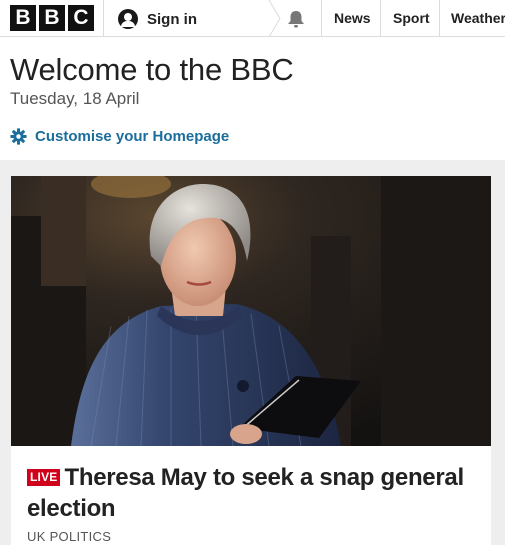 The width and height of the screenshot is (505, 545). What do you see at coordinates (18, 136) in the screenshot?
I see `gear-icon` at bounding box center [18, 136].